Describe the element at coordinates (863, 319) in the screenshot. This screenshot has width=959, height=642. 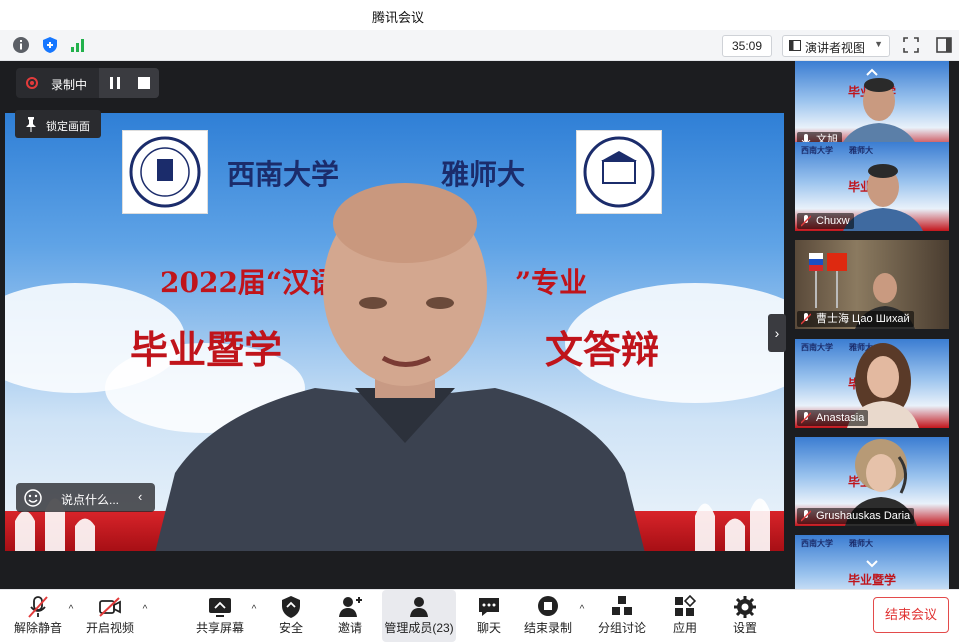
I see `participant-name: 曹士海 Цао Шихай` at that location.